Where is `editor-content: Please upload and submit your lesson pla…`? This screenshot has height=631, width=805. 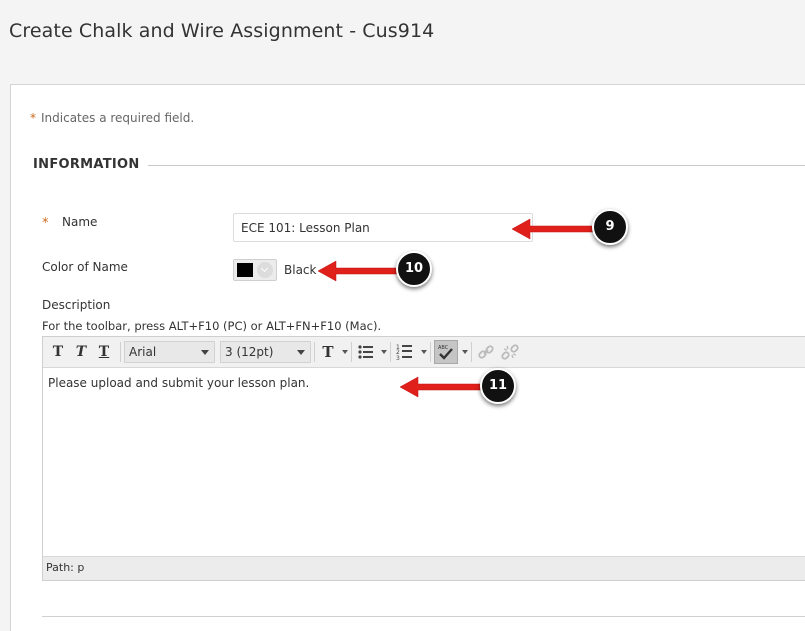 editor-content: Please upload and submit your lesson pla… is located at coordinates (178, 383).